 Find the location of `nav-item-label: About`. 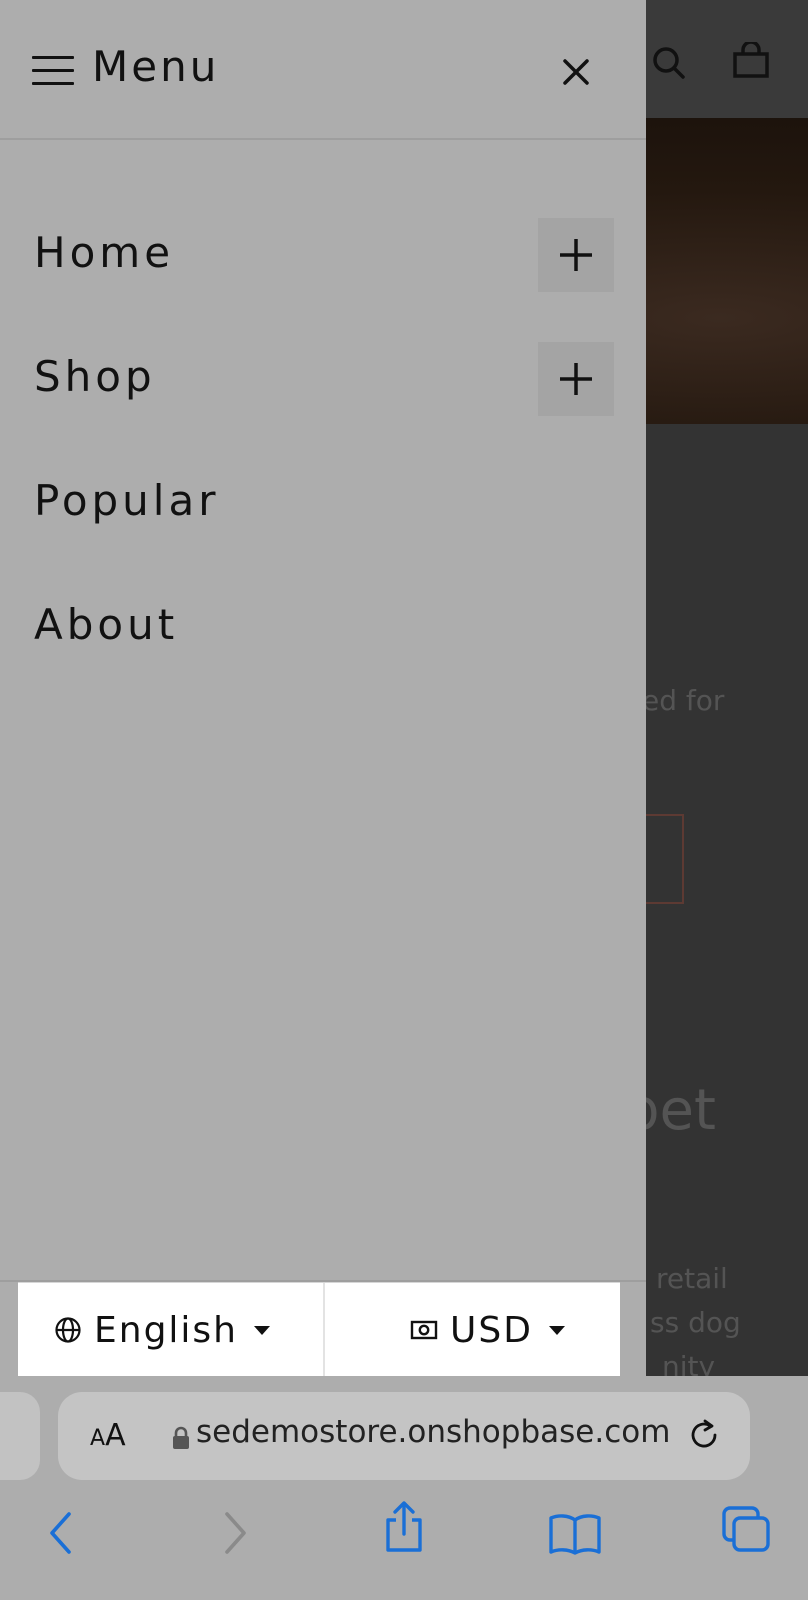

nav-item-label: About is located at coordinates (106, 624).